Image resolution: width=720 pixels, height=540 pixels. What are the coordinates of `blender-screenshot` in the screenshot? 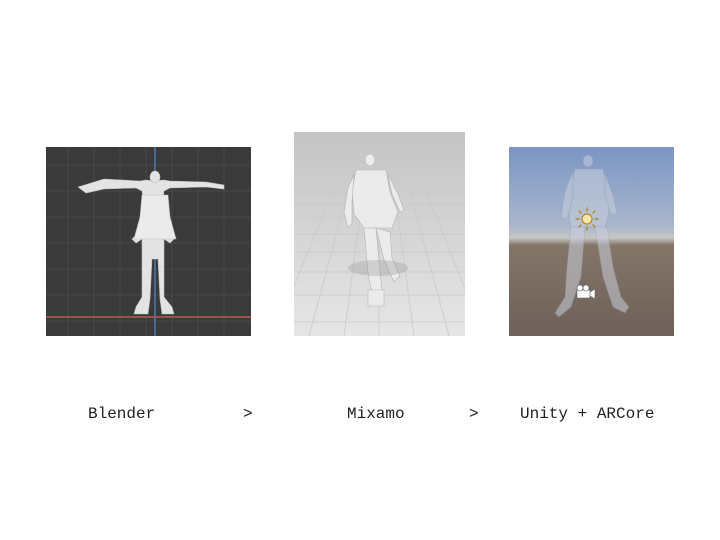 It's located at (148, 241).